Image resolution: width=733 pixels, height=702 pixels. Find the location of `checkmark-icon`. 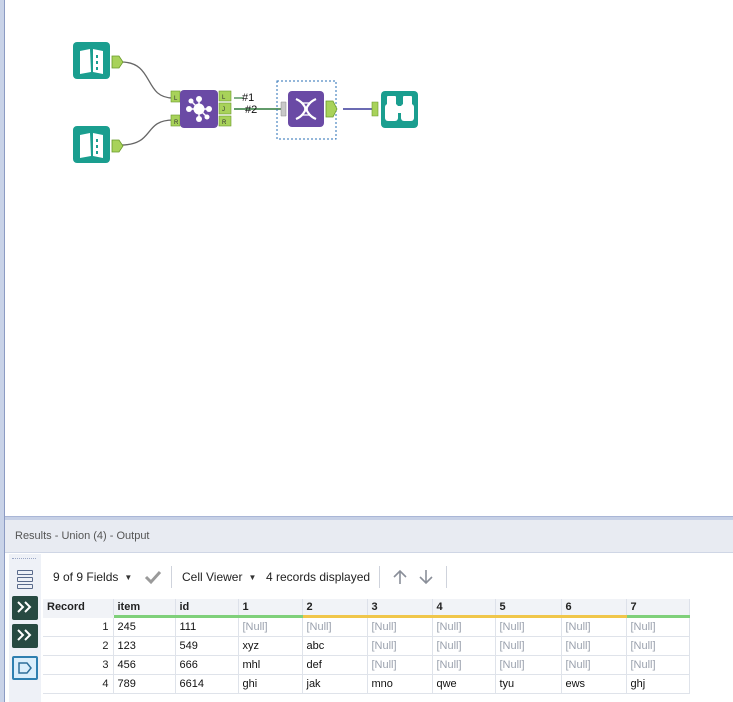

checkmark-icon is located at coordinates (153, 578).